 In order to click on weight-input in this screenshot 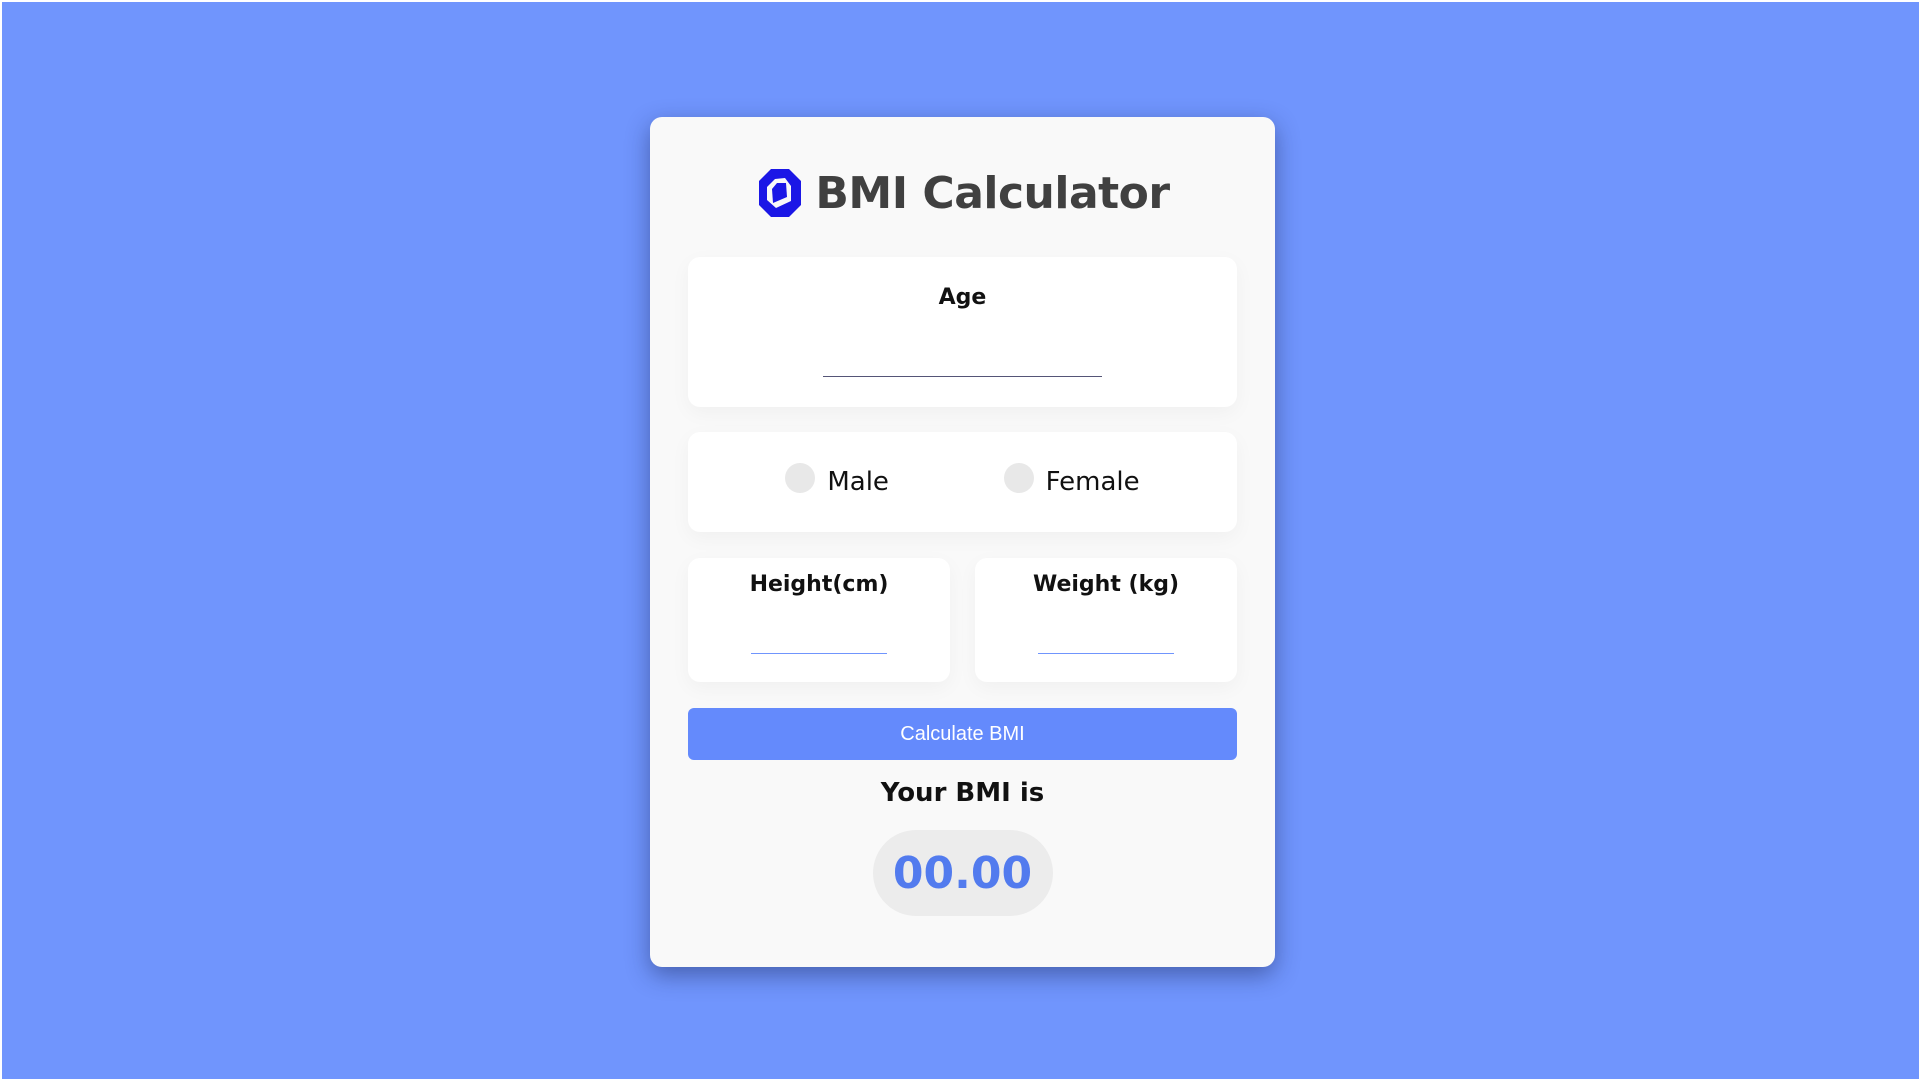, I will do `click(1106, 636)`.